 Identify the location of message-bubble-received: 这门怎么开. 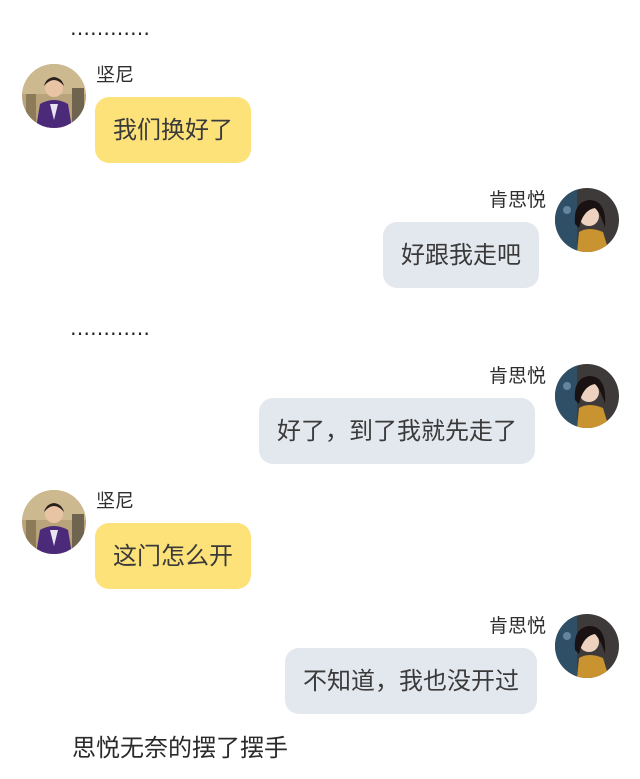
(173, 556).